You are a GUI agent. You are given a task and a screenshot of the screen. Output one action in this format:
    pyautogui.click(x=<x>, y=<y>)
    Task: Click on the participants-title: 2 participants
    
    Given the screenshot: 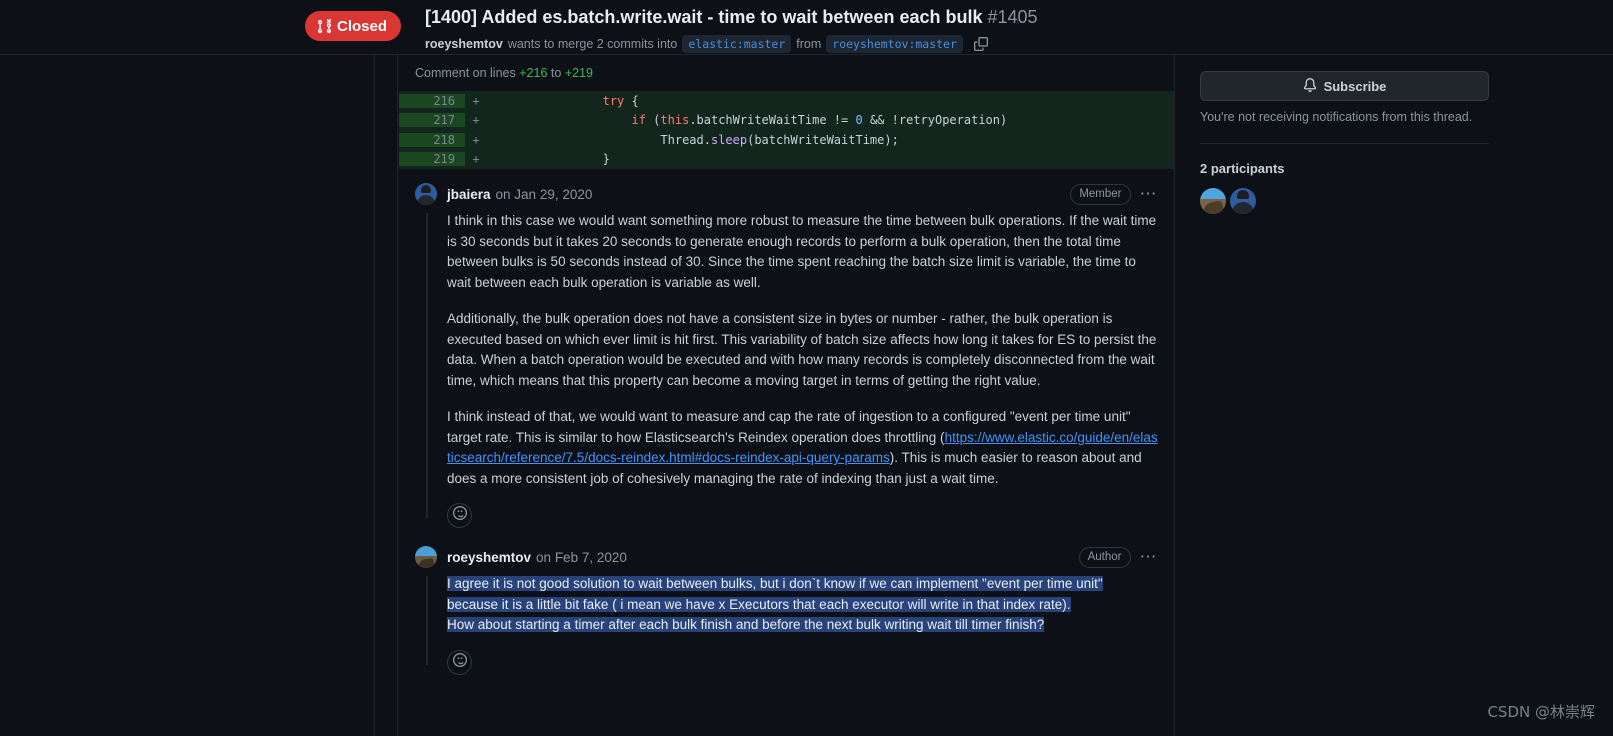 What is the action you would take?
    pyautogui.click(x=1242, y=168)
    